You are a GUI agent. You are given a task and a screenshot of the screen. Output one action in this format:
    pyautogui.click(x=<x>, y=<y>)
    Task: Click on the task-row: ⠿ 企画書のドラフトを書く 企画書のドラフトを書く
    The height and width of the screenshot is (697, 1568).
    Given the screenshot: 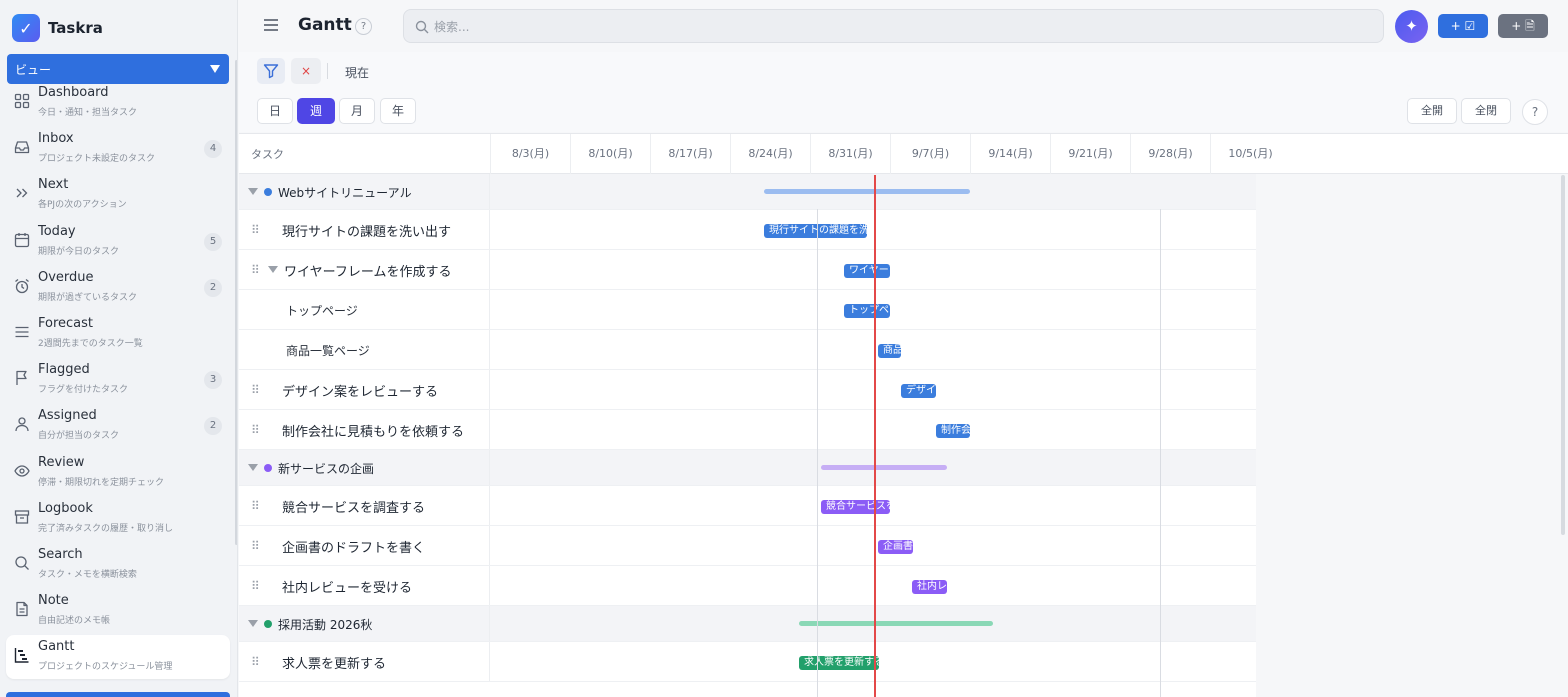 What is the action you would take?
    pyautogui.click(x=747, y=546)
    